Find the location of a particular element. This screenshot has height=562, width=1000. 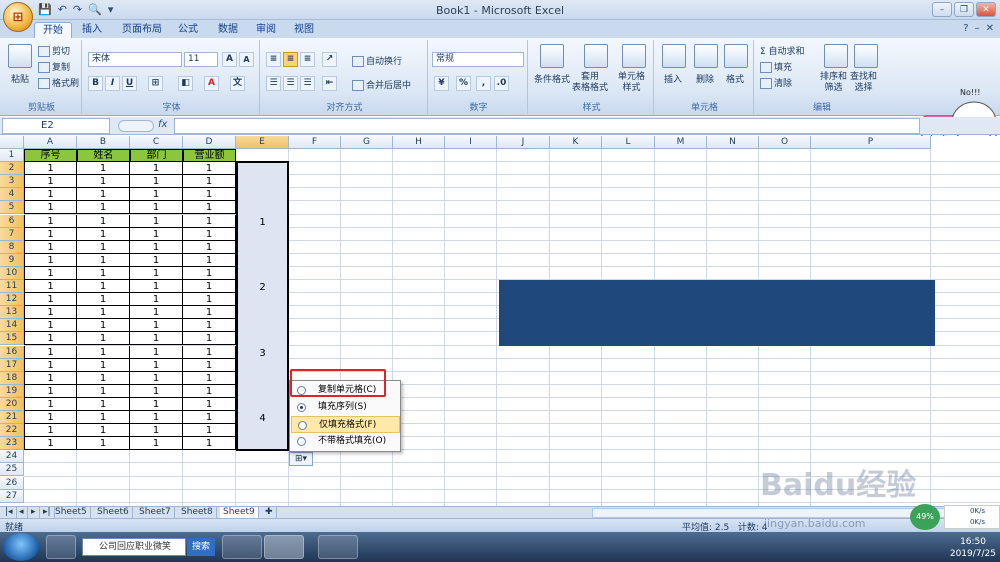

clear-button: 清除 is located at coordinates (776, 82).